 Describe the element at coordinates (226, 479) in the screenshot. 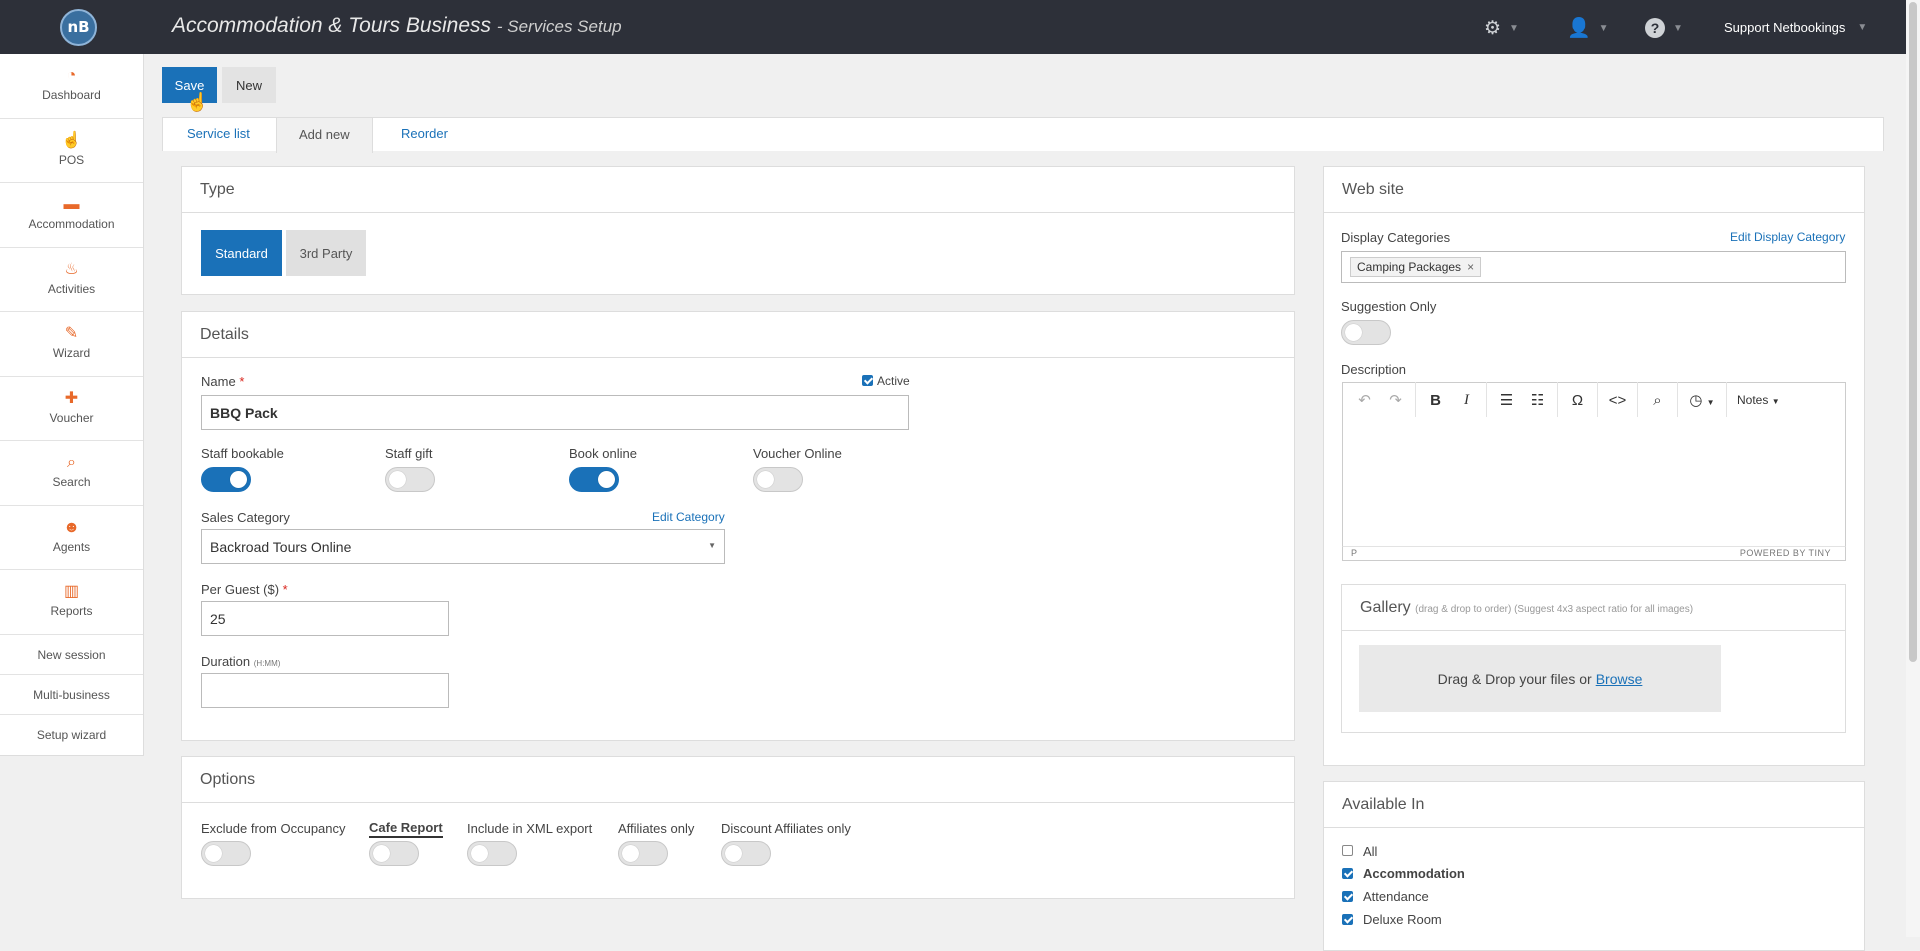

I see `staff-bookable-toggle` at that location.